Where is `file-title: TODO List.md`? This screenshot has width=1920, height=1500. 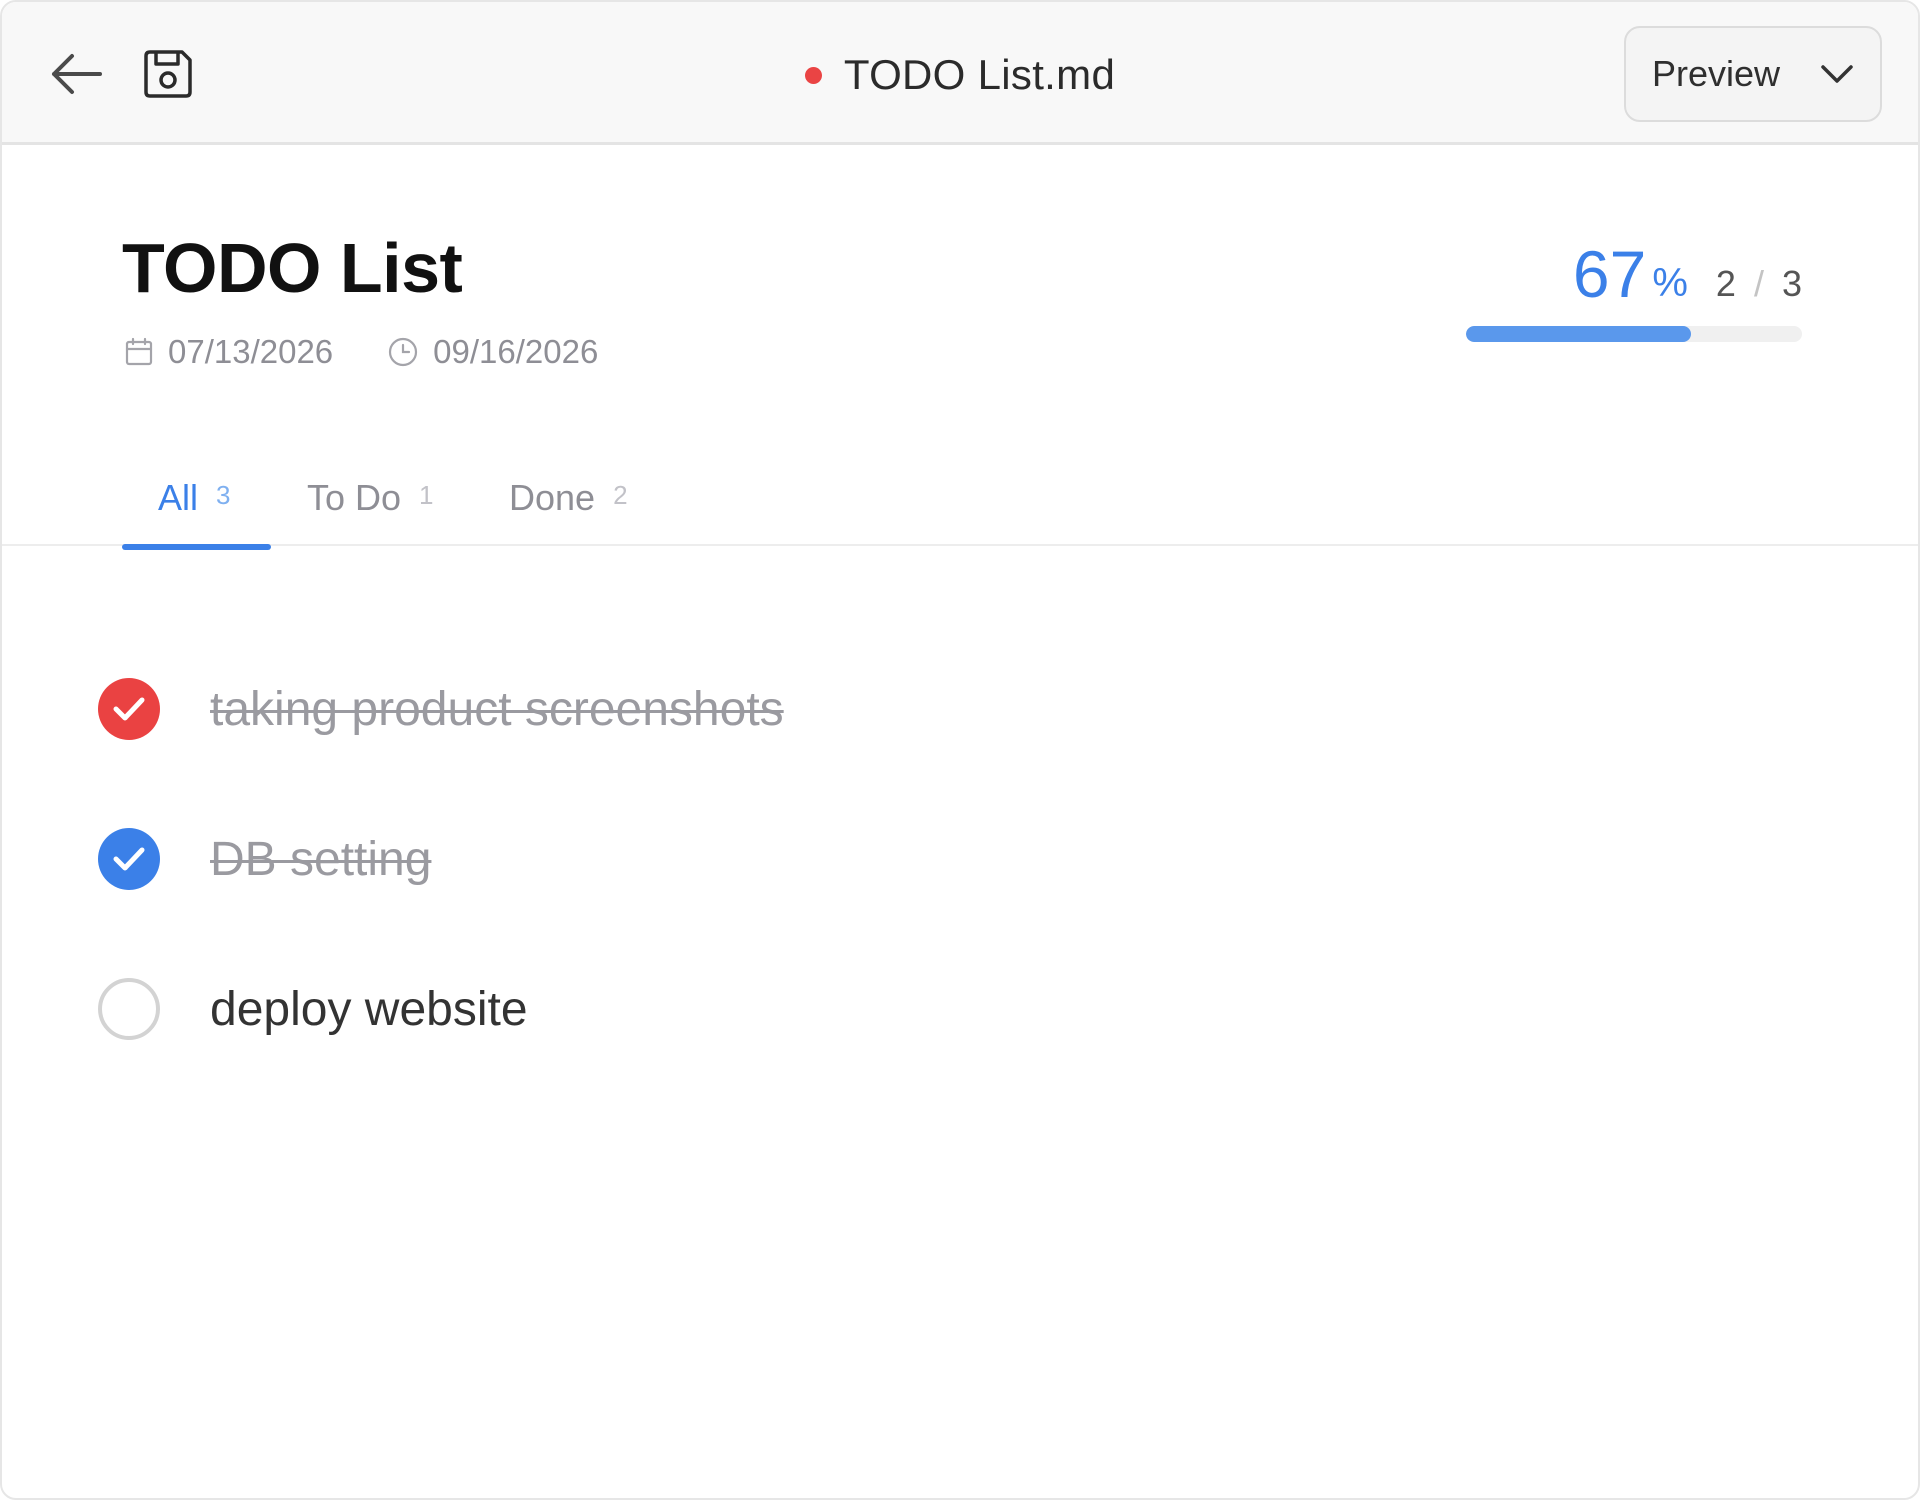
file-title: TODO List.md is located at coordinates (979, 74).